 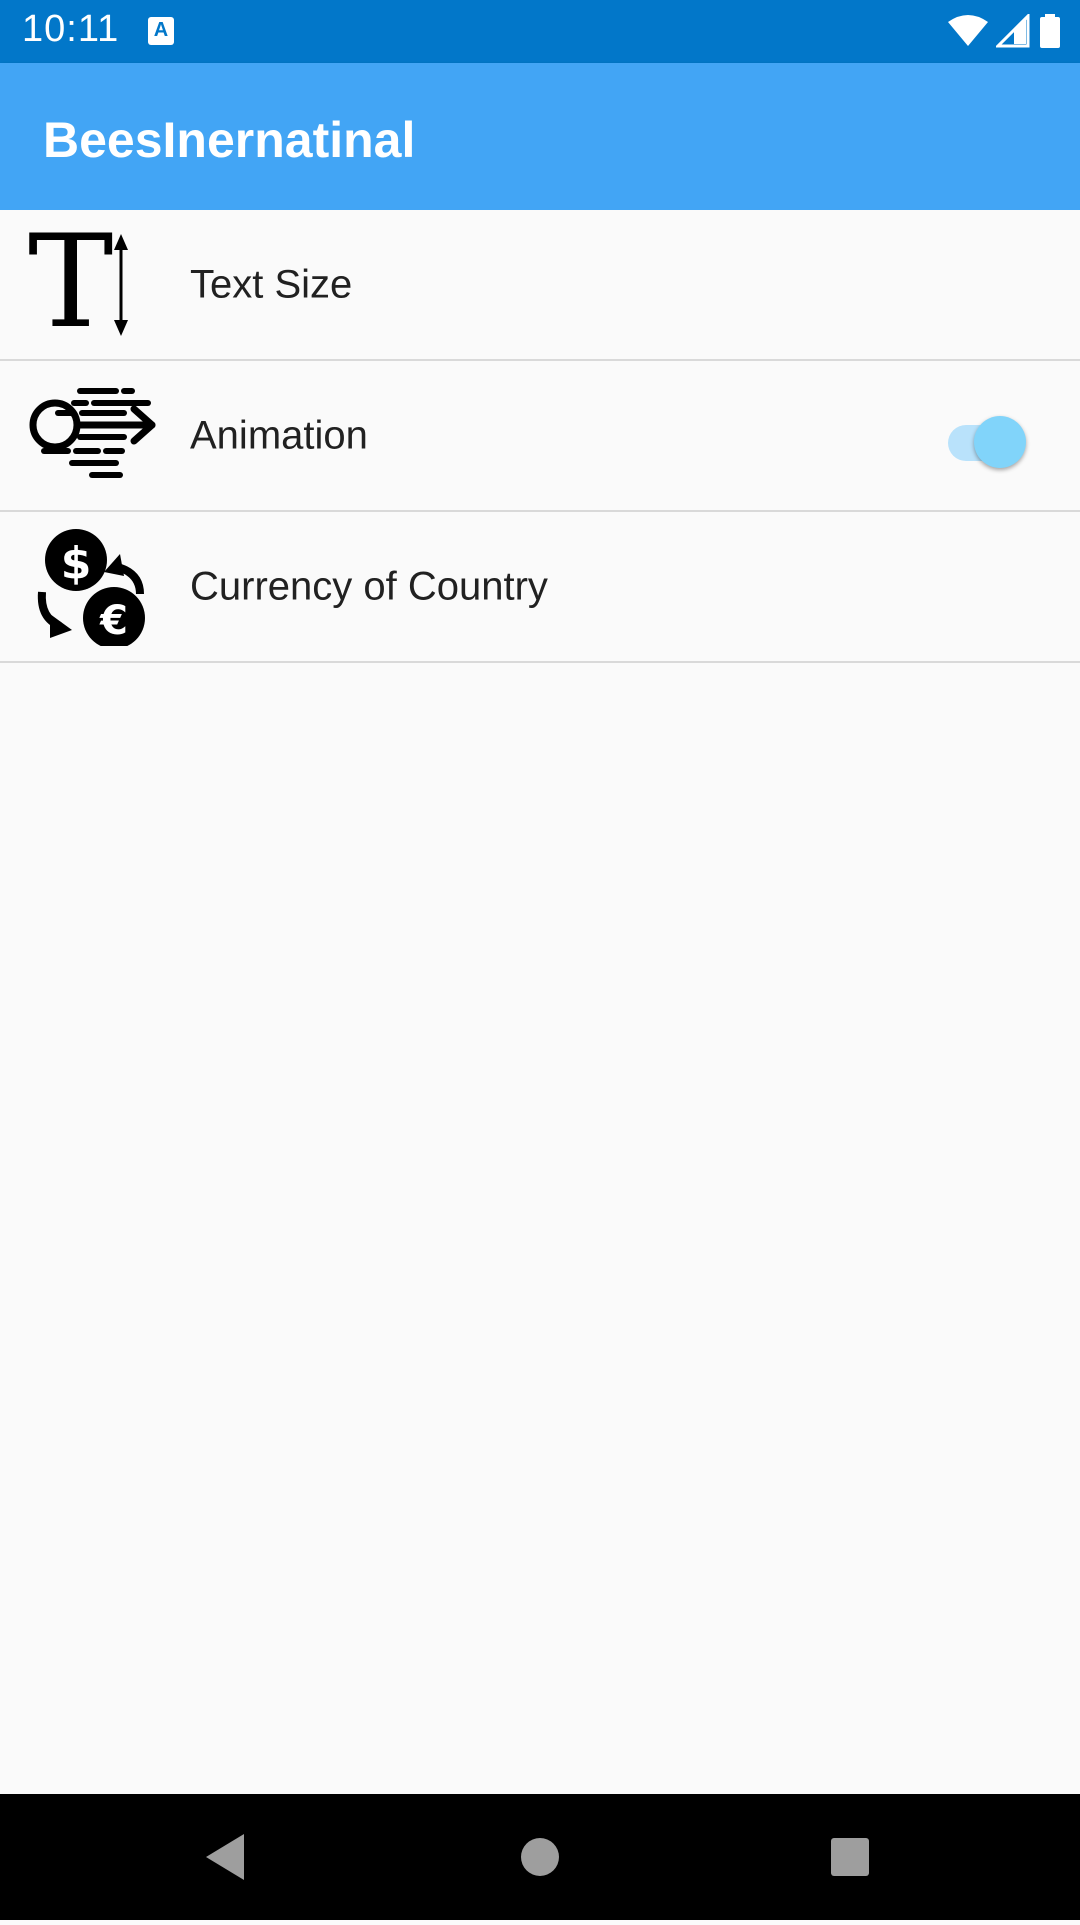 What do you see at coordinates (93, 436) in the screenshot?
I see `animation-icon` at bounding box center [93, 436].